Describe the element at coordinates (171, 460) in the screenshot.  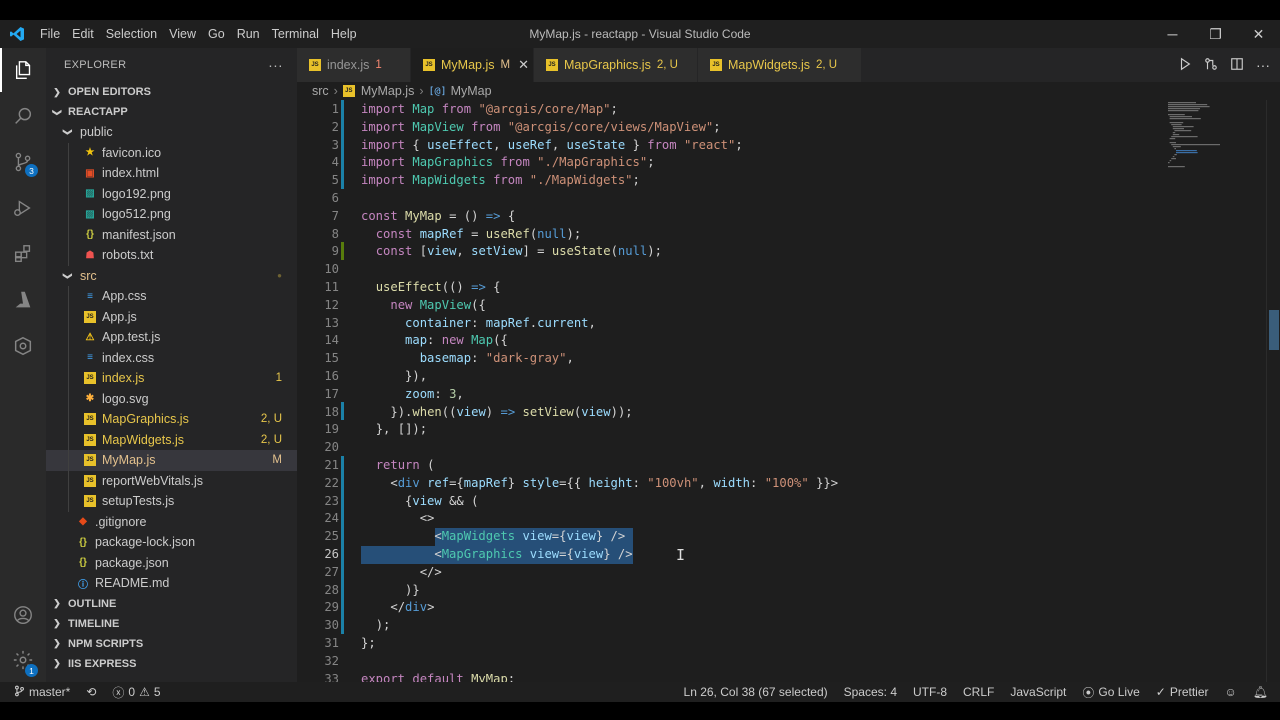
I see `file-item: JS MyMap.js M` at that location.